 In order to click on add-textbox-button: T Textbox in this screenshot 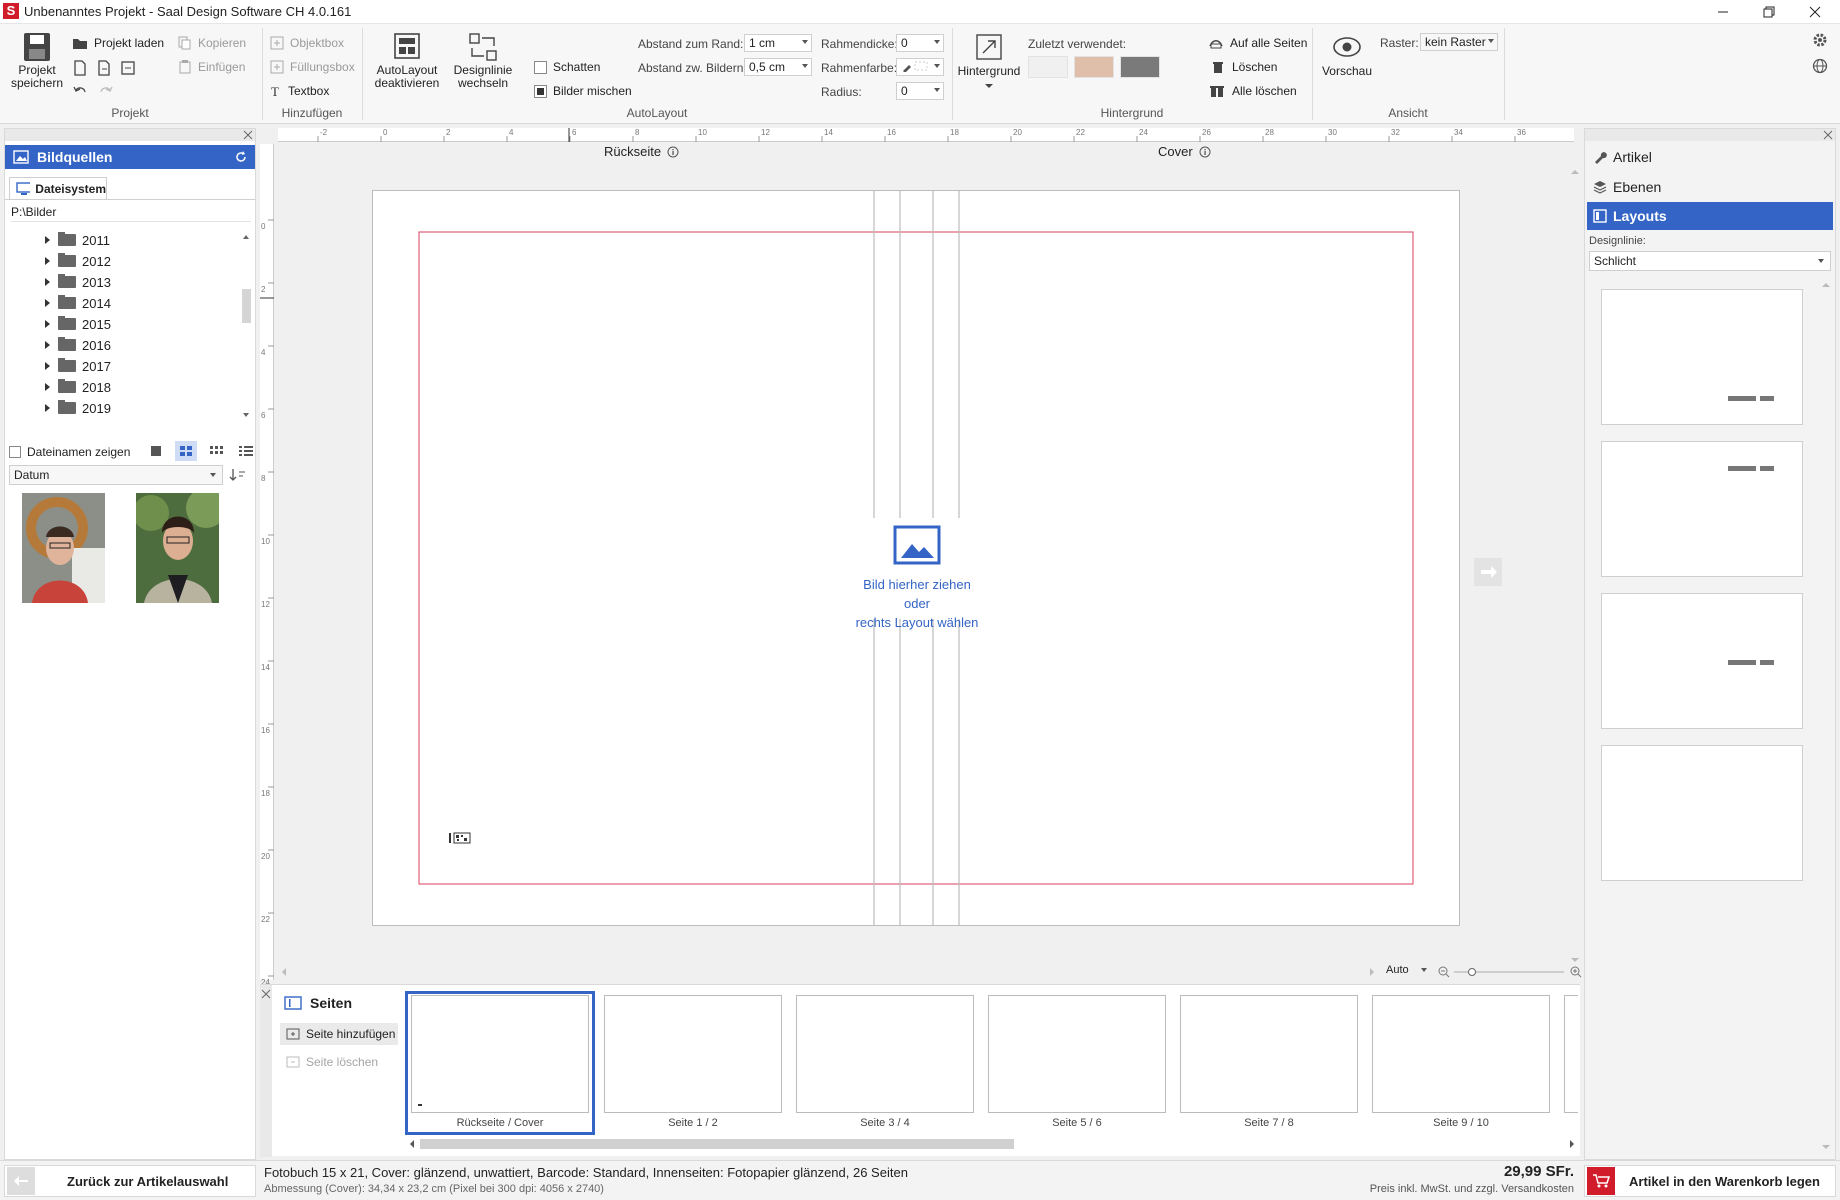, I will do `click(299, 91)`.